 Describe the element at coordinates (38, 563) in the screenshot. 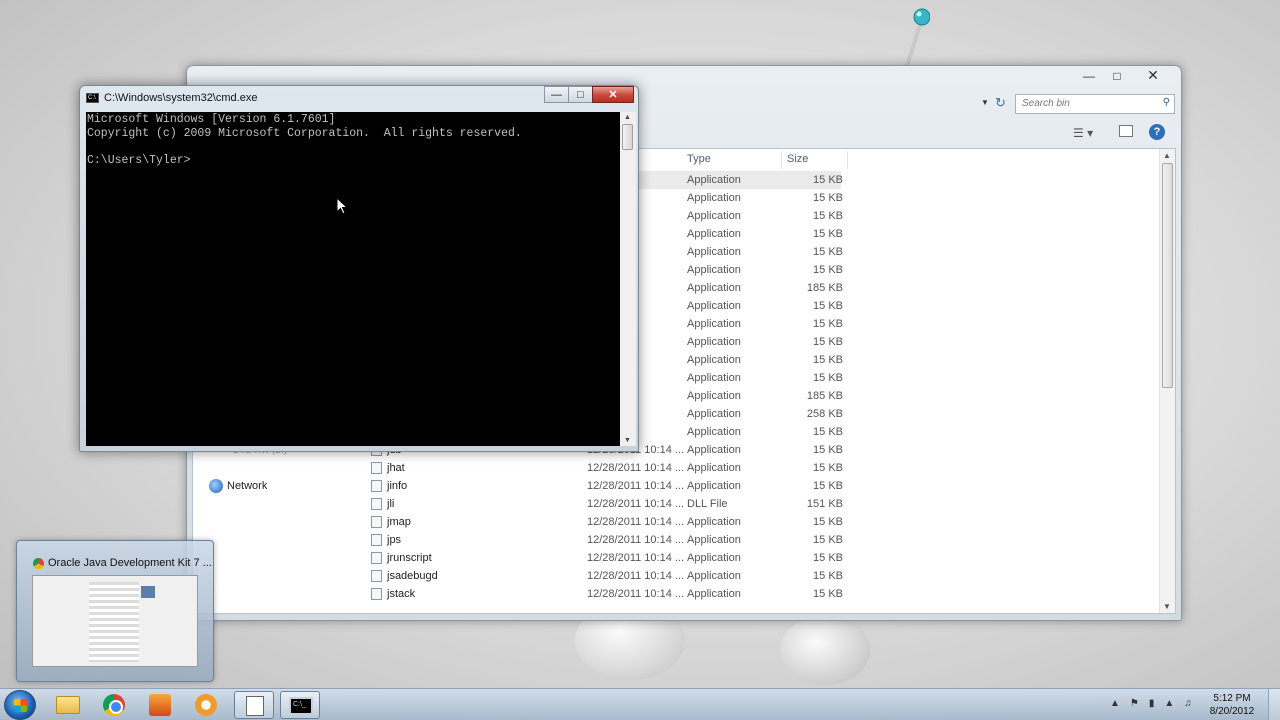

I see `chrome-icon` at that location.